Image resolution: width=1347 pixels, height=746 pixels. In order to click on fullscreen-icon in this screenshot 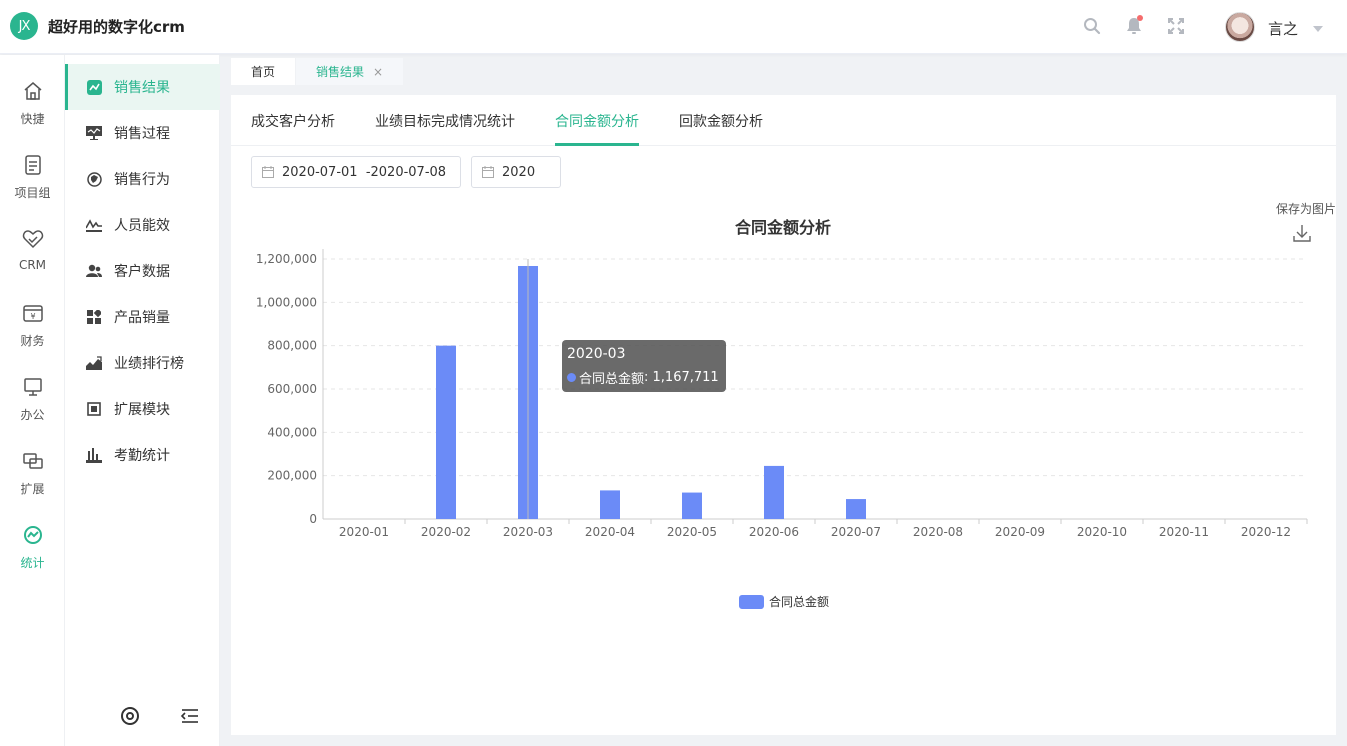, I will do `click(1176, 26)`.